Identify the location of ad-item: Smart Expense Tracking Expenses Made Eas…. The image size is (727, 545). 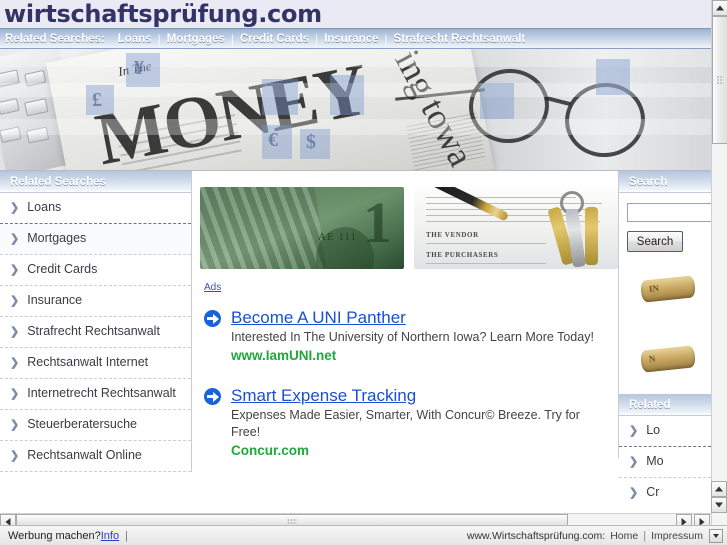
(405, 410).